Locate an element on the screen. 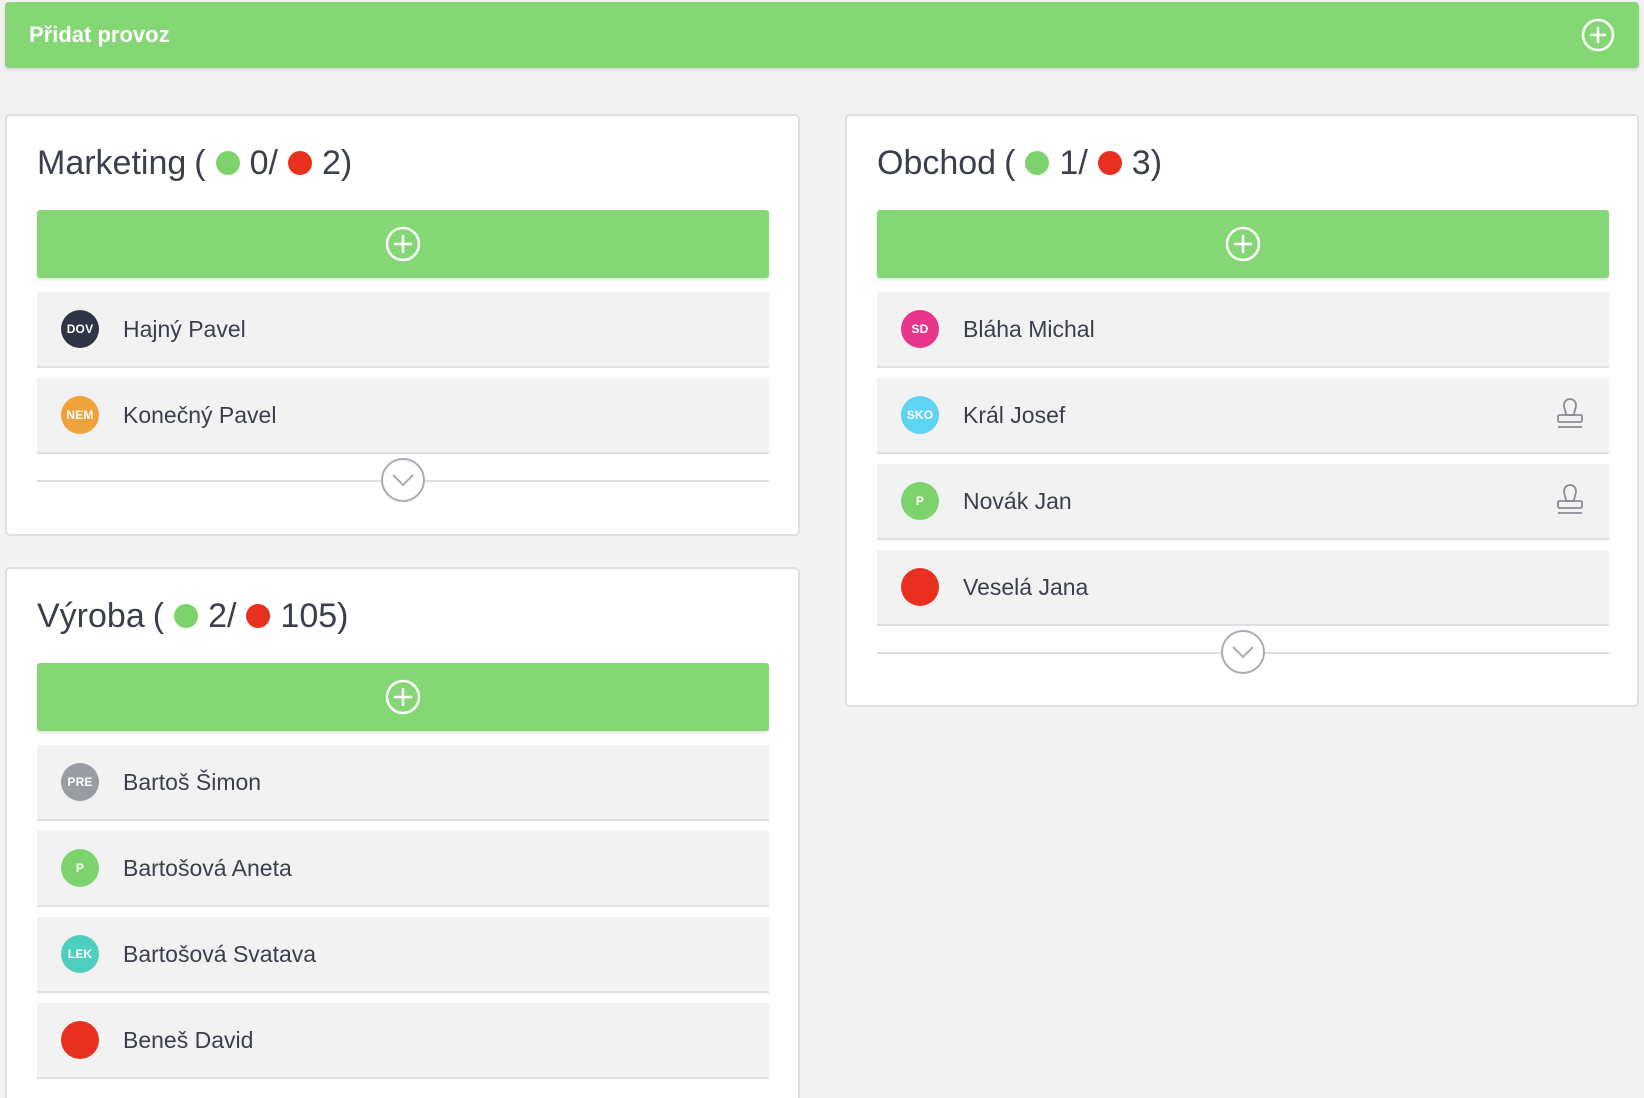  employee-row: DOV Hajný Pavel is located at coordinates (403, 330).